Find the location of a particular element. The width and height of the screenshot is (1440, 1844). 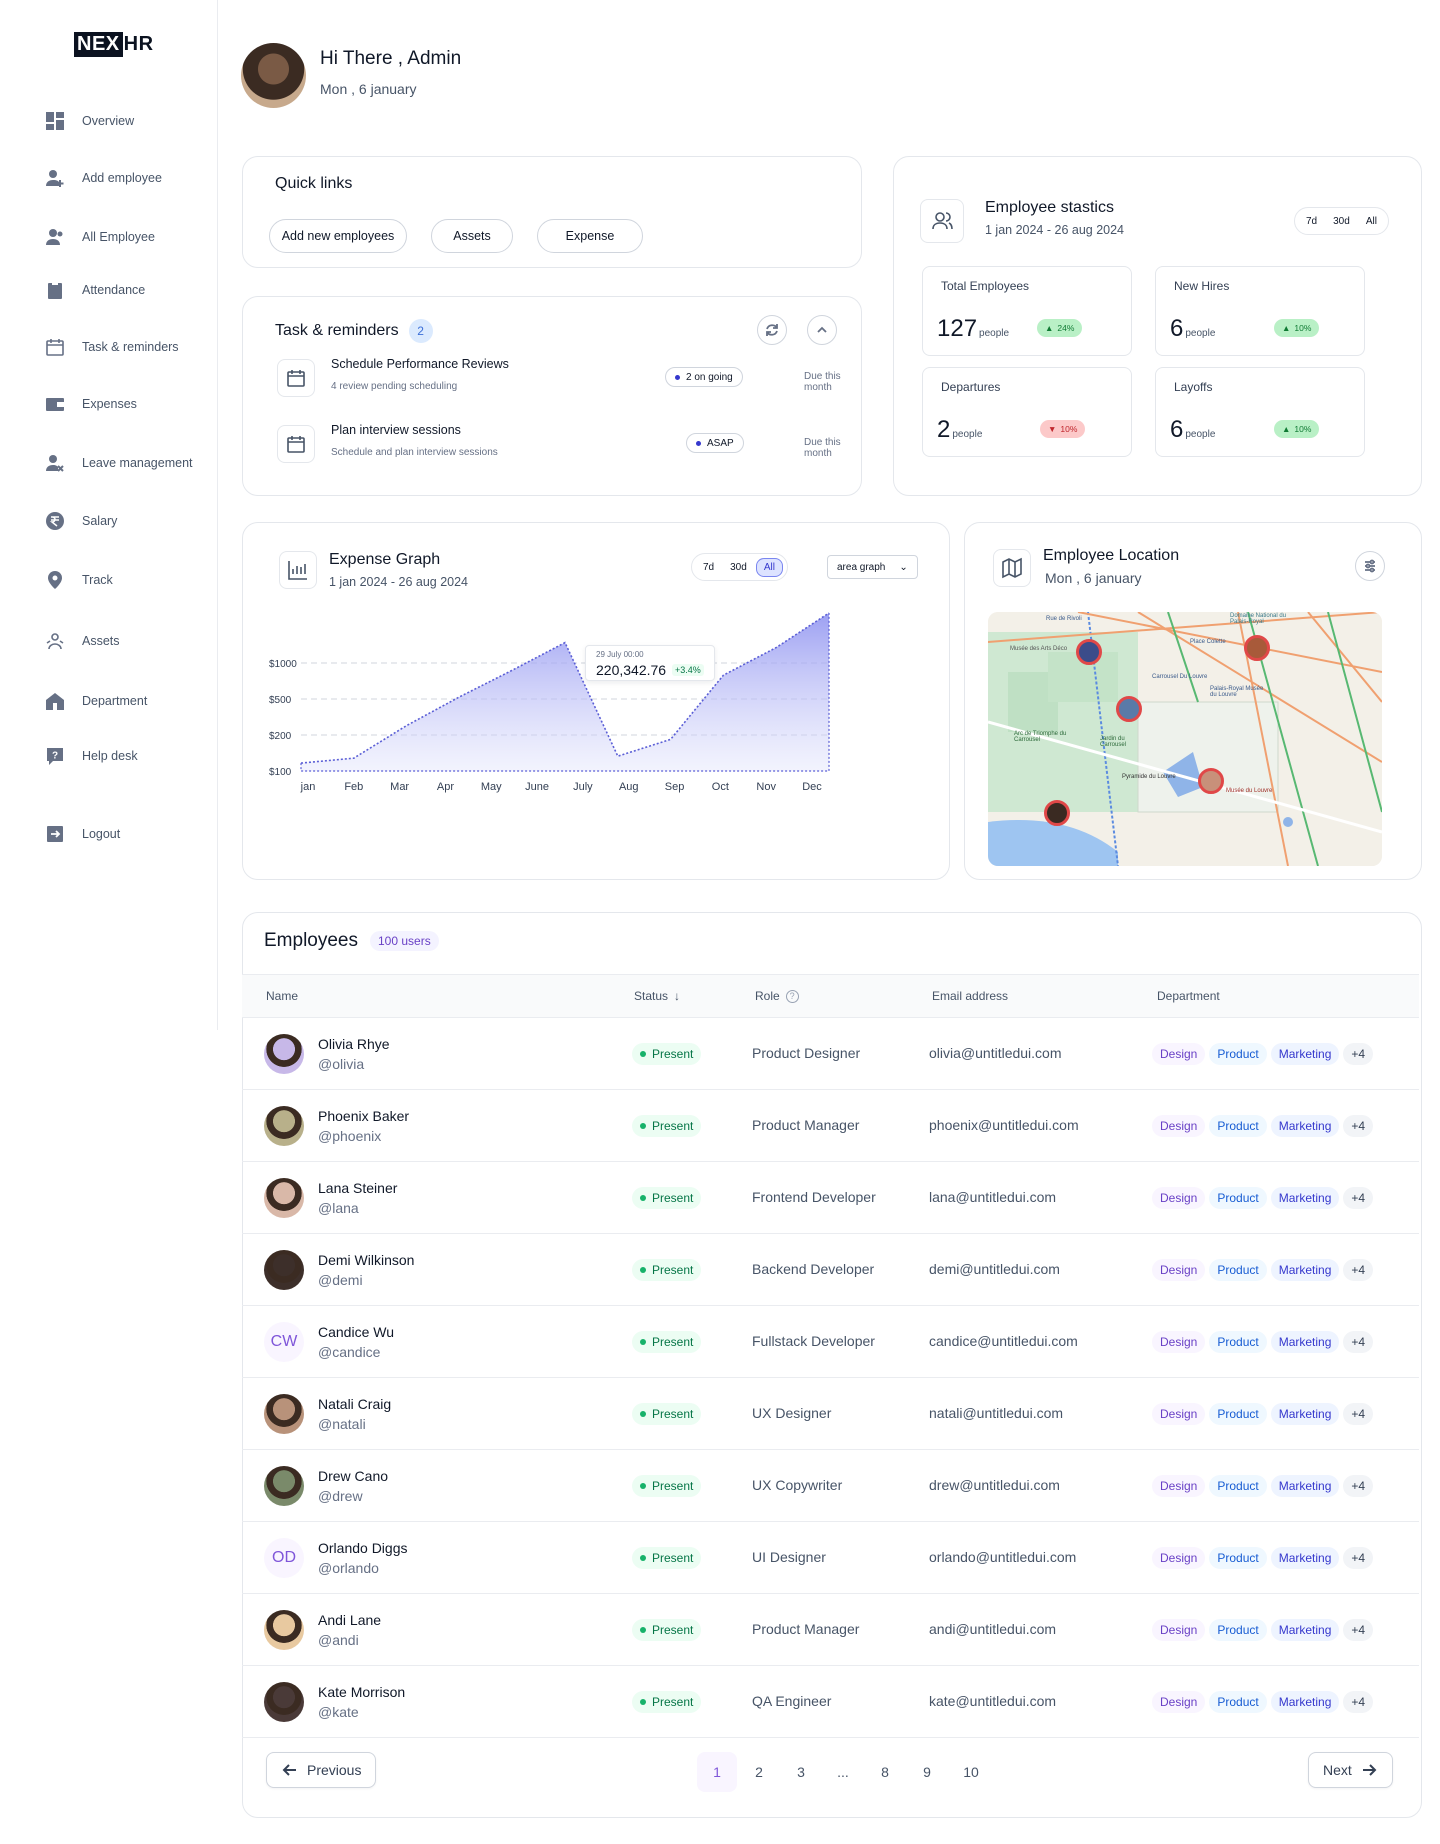

tooltip-value: 220,342.76 is located at coordinates (631, 670).